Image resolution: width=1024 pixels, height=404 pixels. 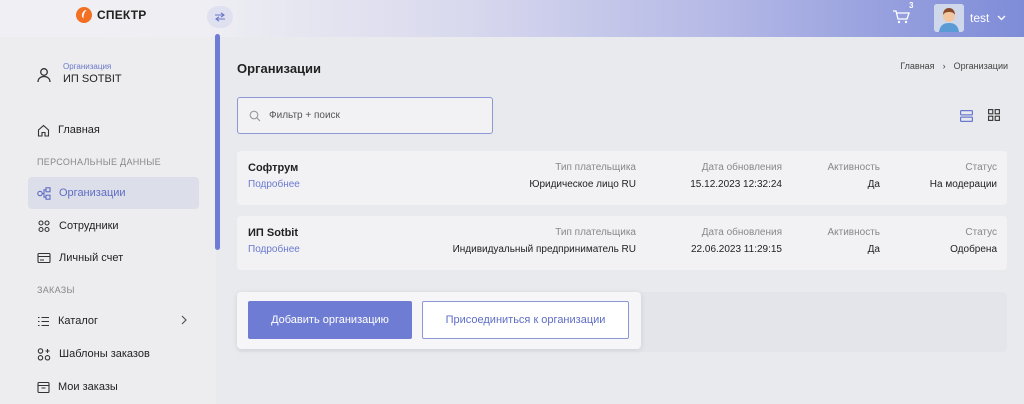 I want to click on updated-value: 22.06.2023 11:29:15, so click(x=736, y=249).